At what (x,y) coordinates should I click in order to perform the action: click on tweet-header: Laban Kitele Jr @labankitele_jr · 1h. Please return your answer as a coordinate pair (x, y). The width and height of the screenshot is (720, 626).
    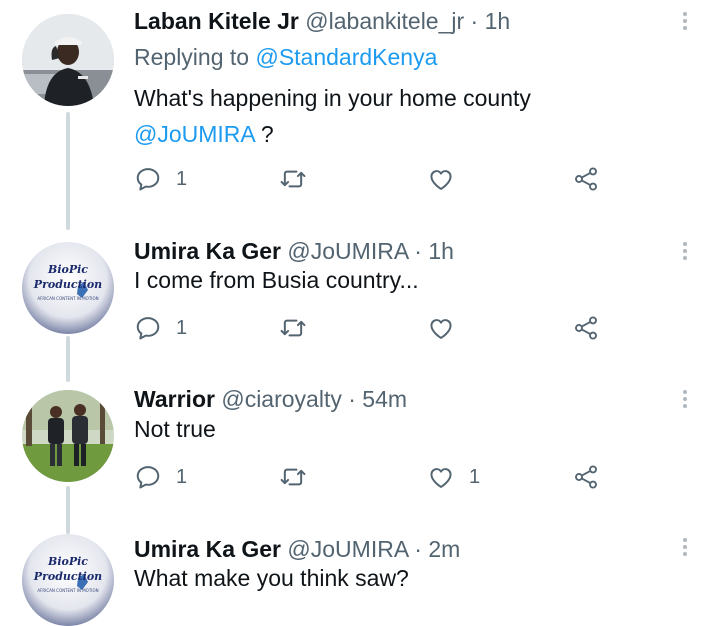
    Looking at the image, I should click on (322, 21).